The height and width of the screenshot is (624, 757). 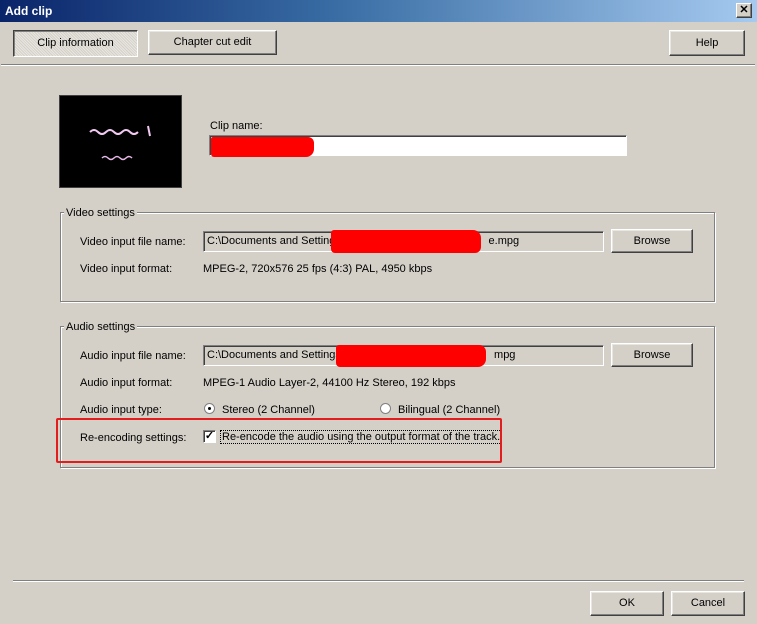 What do you see at coordinates (236, 126) in the screenshot?
I see `clip-name-label: Clip name:` at bounding box center [236, 126].